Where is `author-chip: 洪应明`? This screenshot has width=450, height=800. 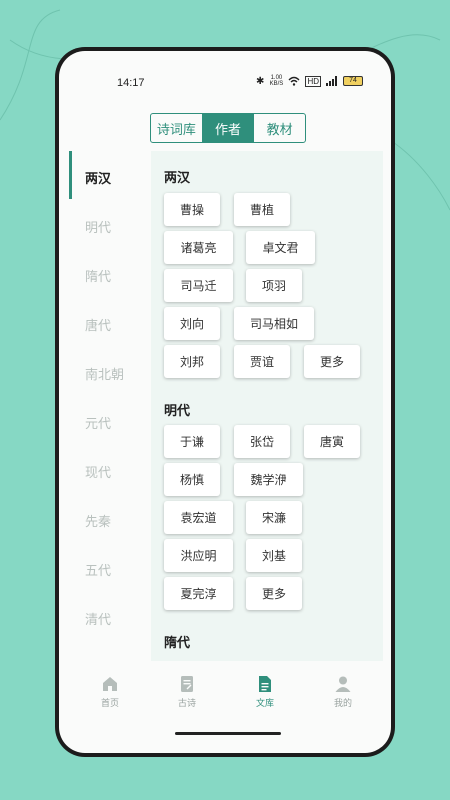 author-chip: 洪应明 is located at coordinates (198, 555).